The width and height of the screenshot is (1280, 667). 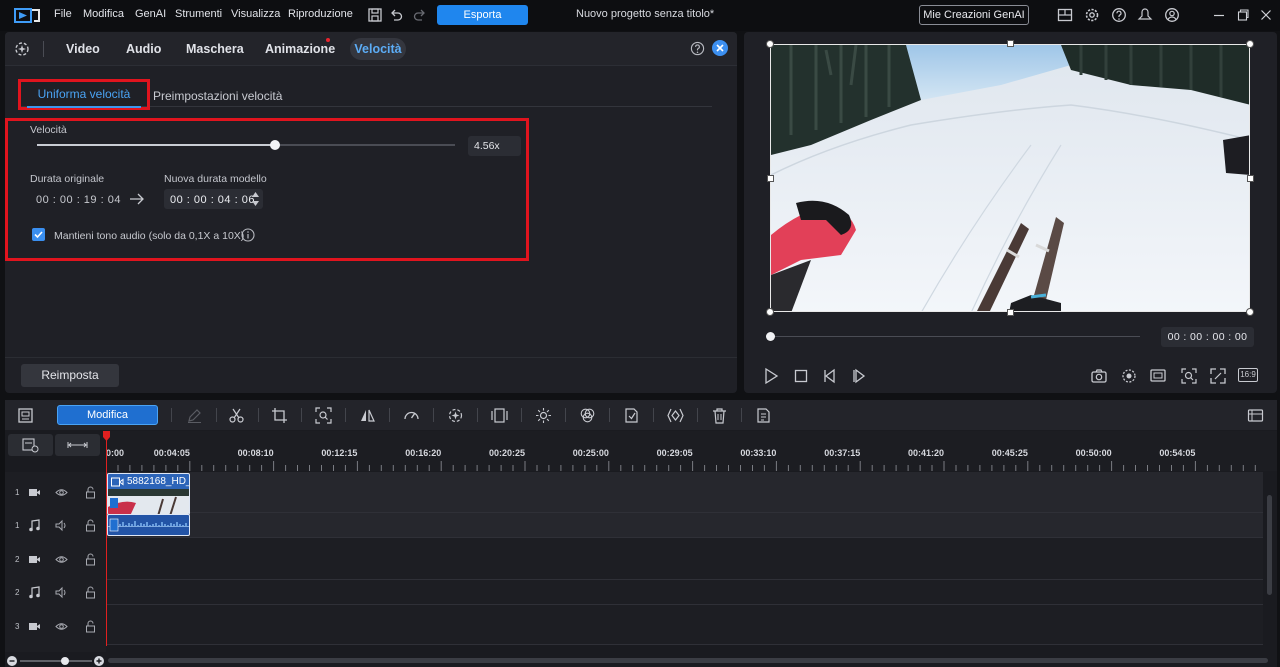 What do you see at coordinates (378, 49) in the screenshot?
I see `tab-velocita: Velocità` at bounding box center [378, 49].